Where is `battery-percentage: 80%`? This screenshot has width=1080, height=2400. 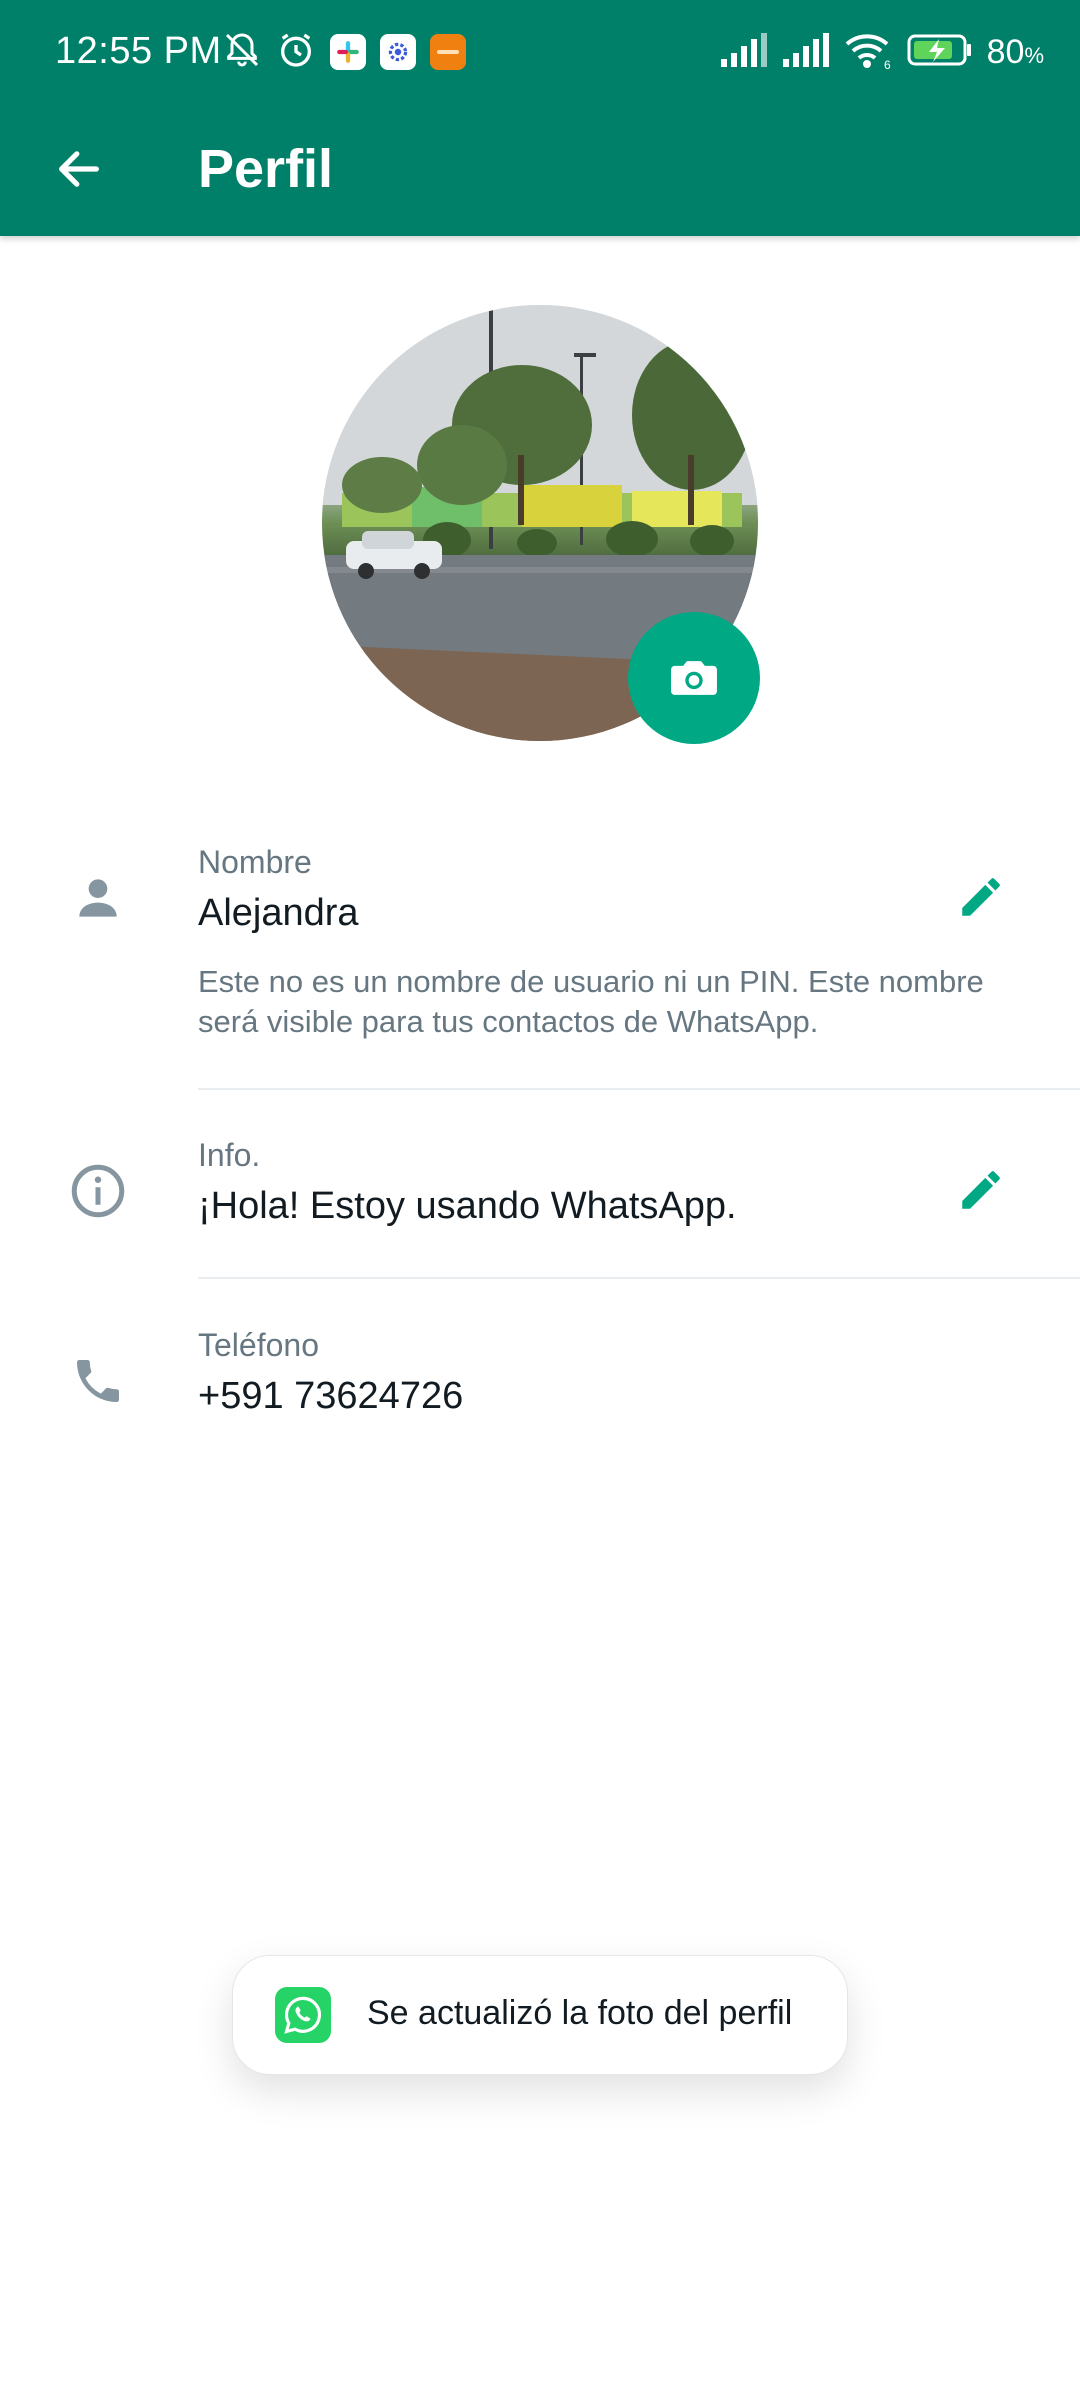 battery-percentage: 80% is located at coordinates (1015, 52).